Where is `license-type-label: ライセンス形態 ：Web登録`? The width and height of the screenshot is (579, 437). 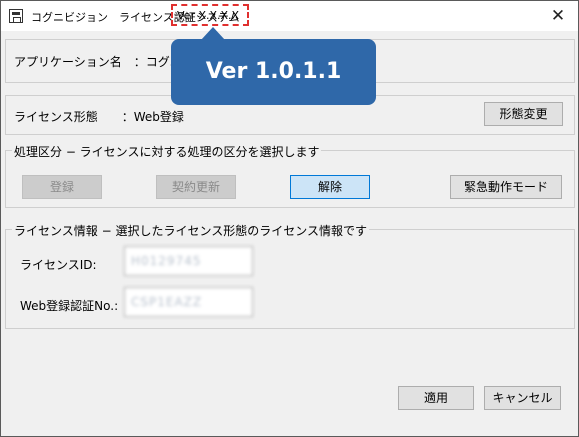 license-type-label: ライセンス形態 ：Web登録 is located at coordinates (99, 117).